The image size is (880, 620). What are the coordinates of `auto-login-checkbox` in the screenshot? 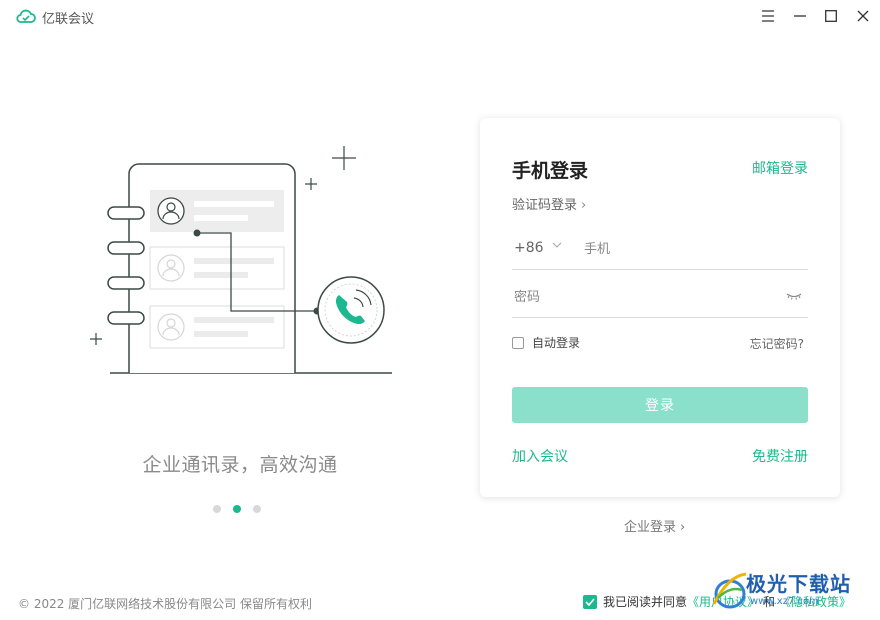 It's located at (518, 342).